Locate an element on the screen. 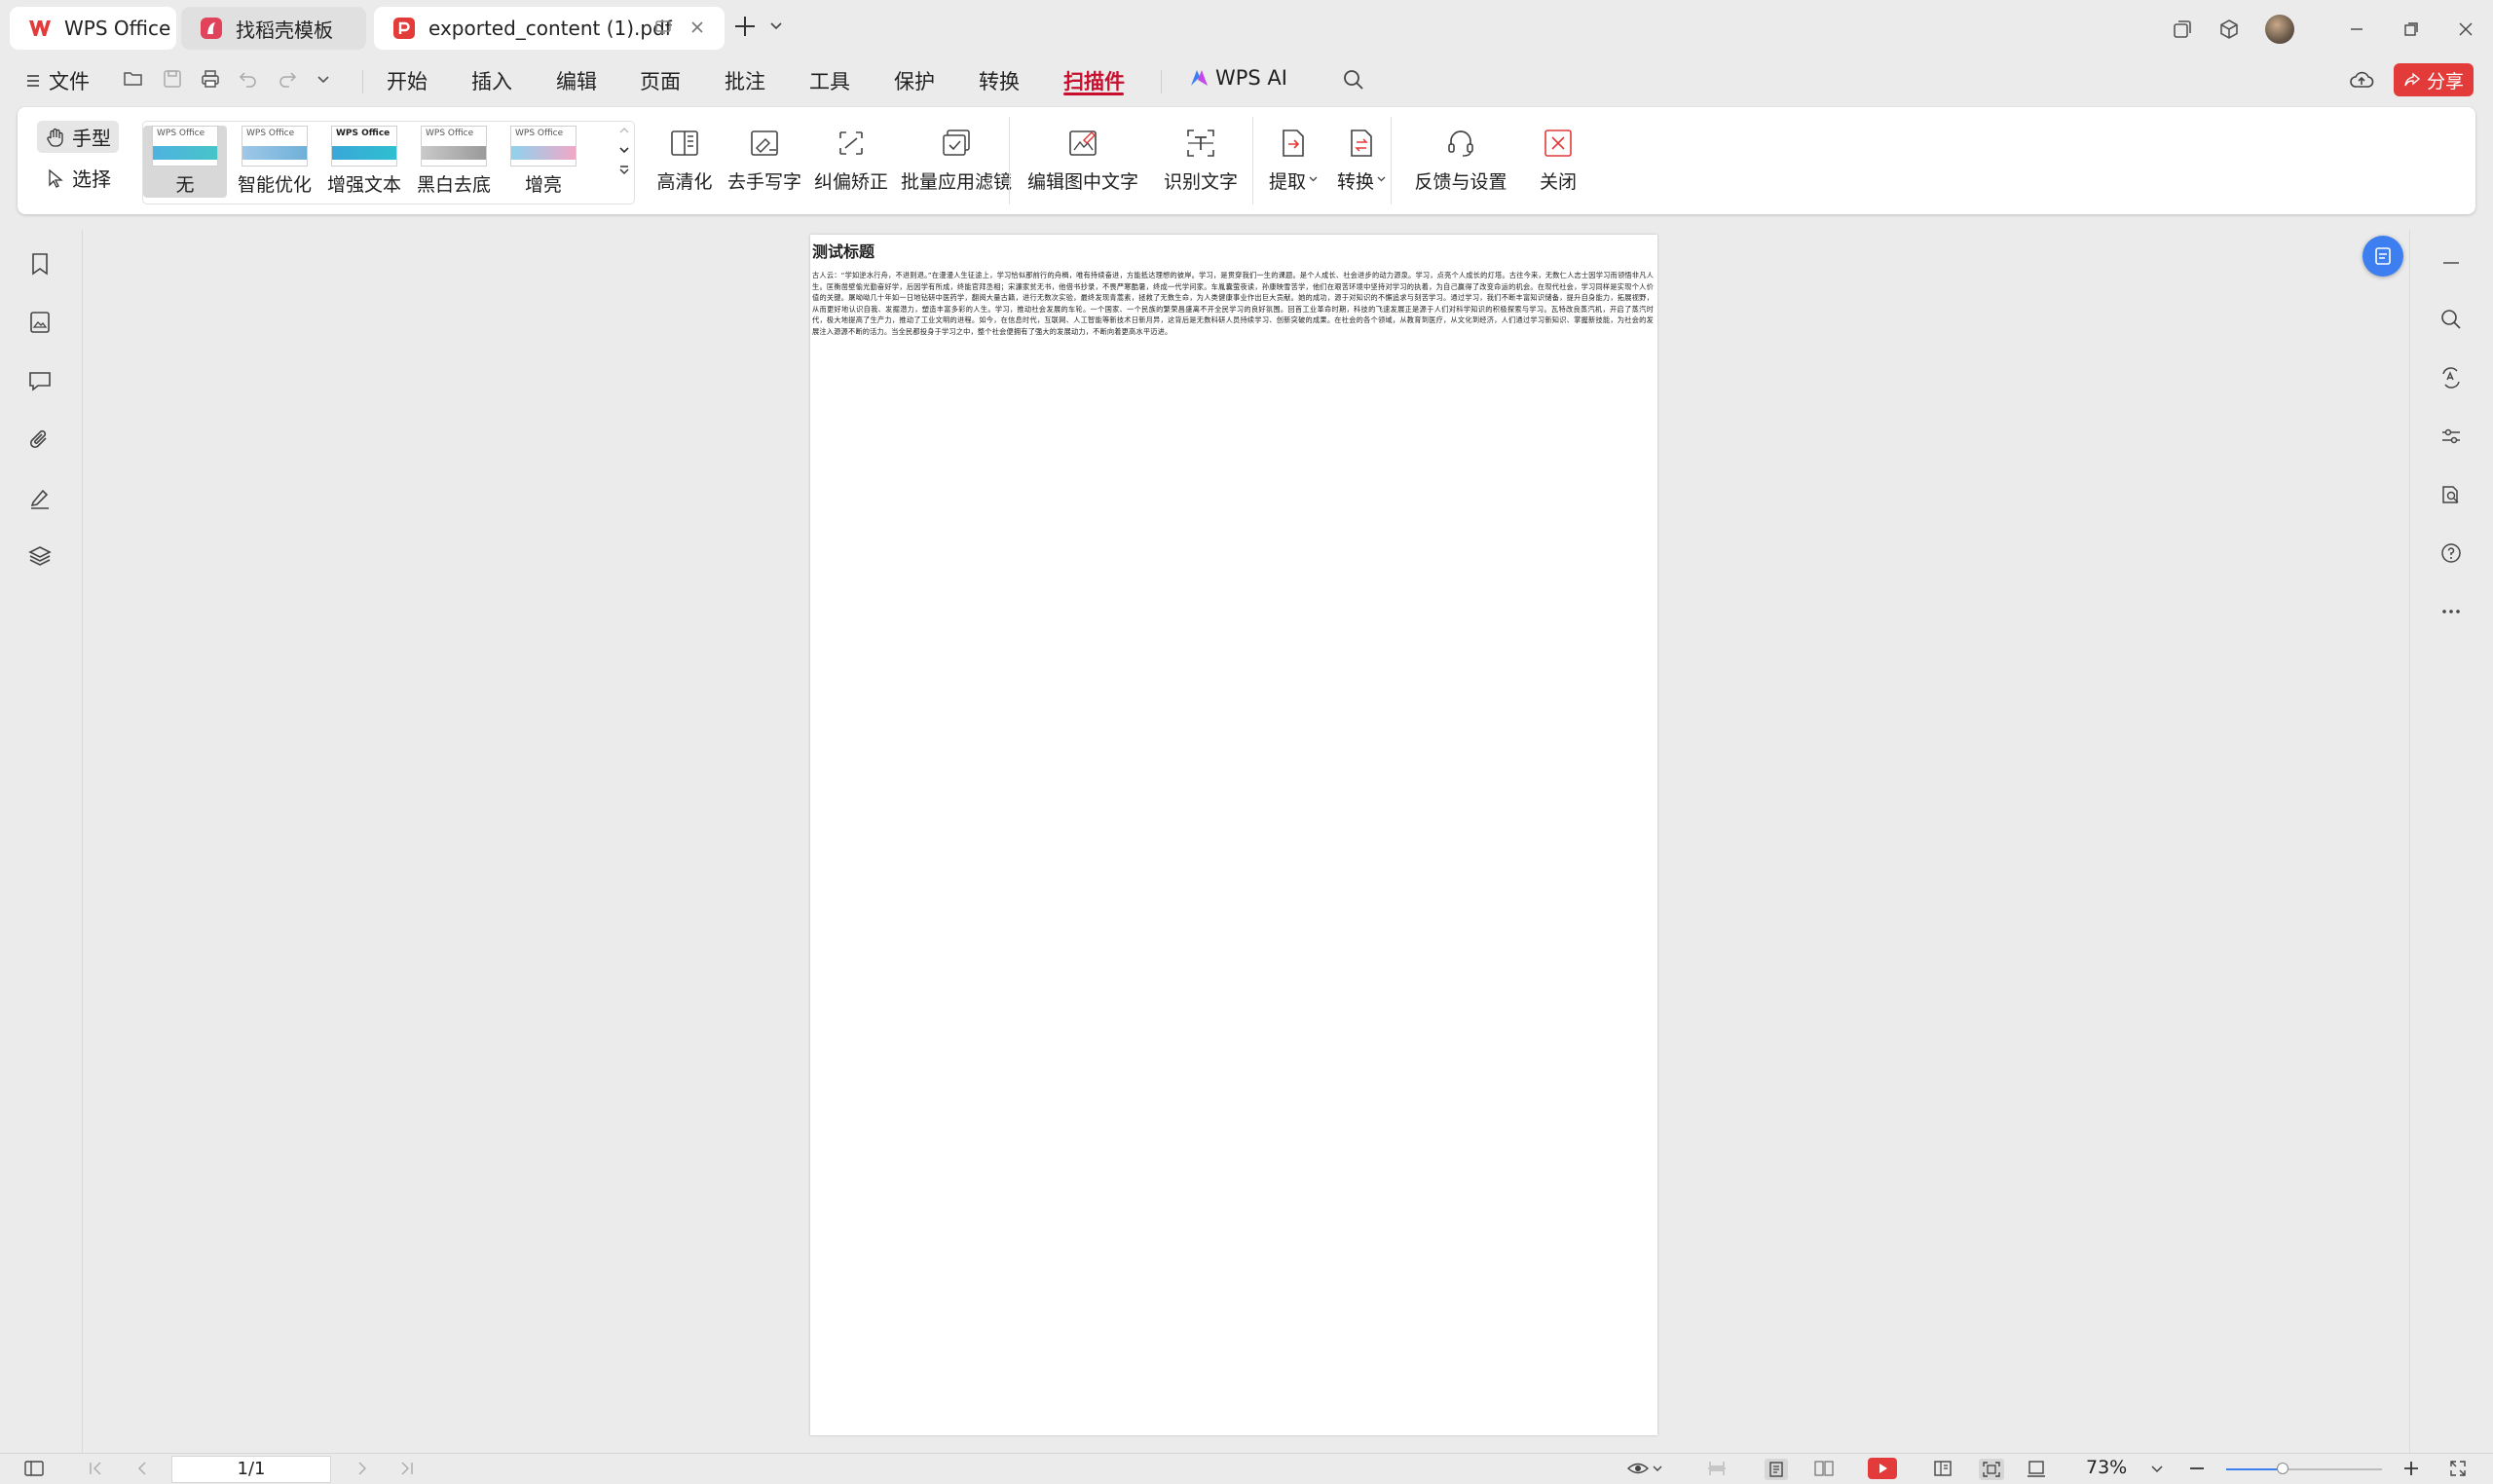 This screenshot has height=1484, width=2493. two-page-view-icon is located at coordinates (1824, 1468).